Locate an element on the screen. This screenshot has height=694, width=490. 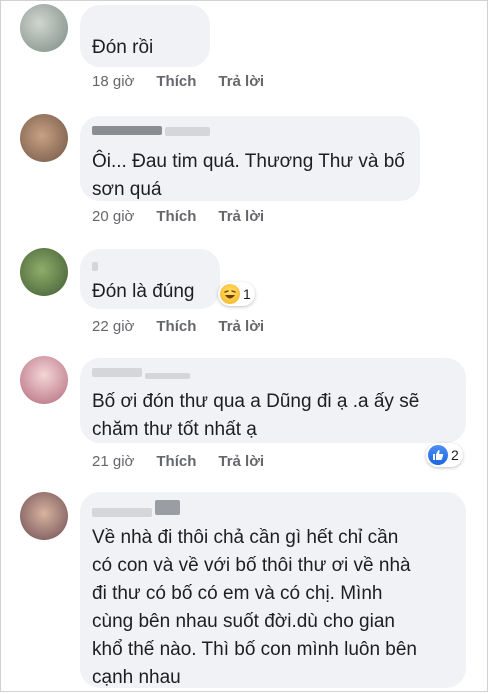
comment-text: Đón là đúng is located at coordinates (143, 291).